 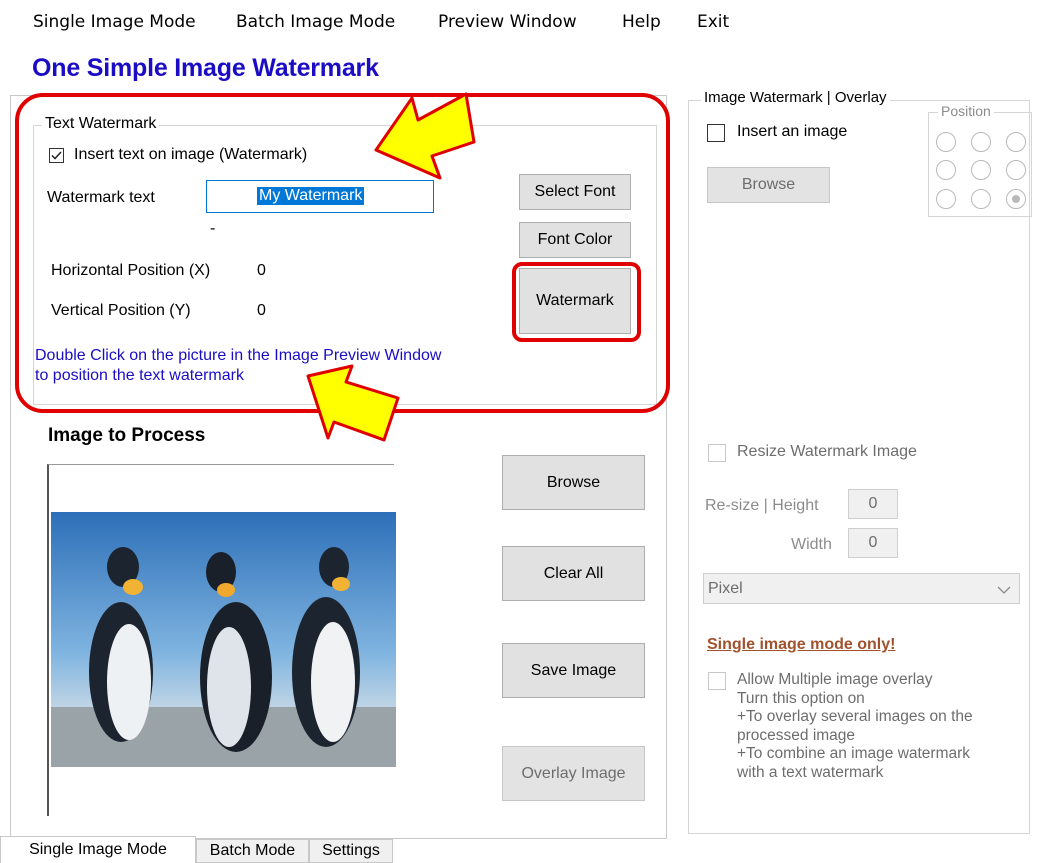 What do you see at coordinates (1004, 590) in the screenshot?
I see `chevron-down-icon` at bounding box center [1004, 590].